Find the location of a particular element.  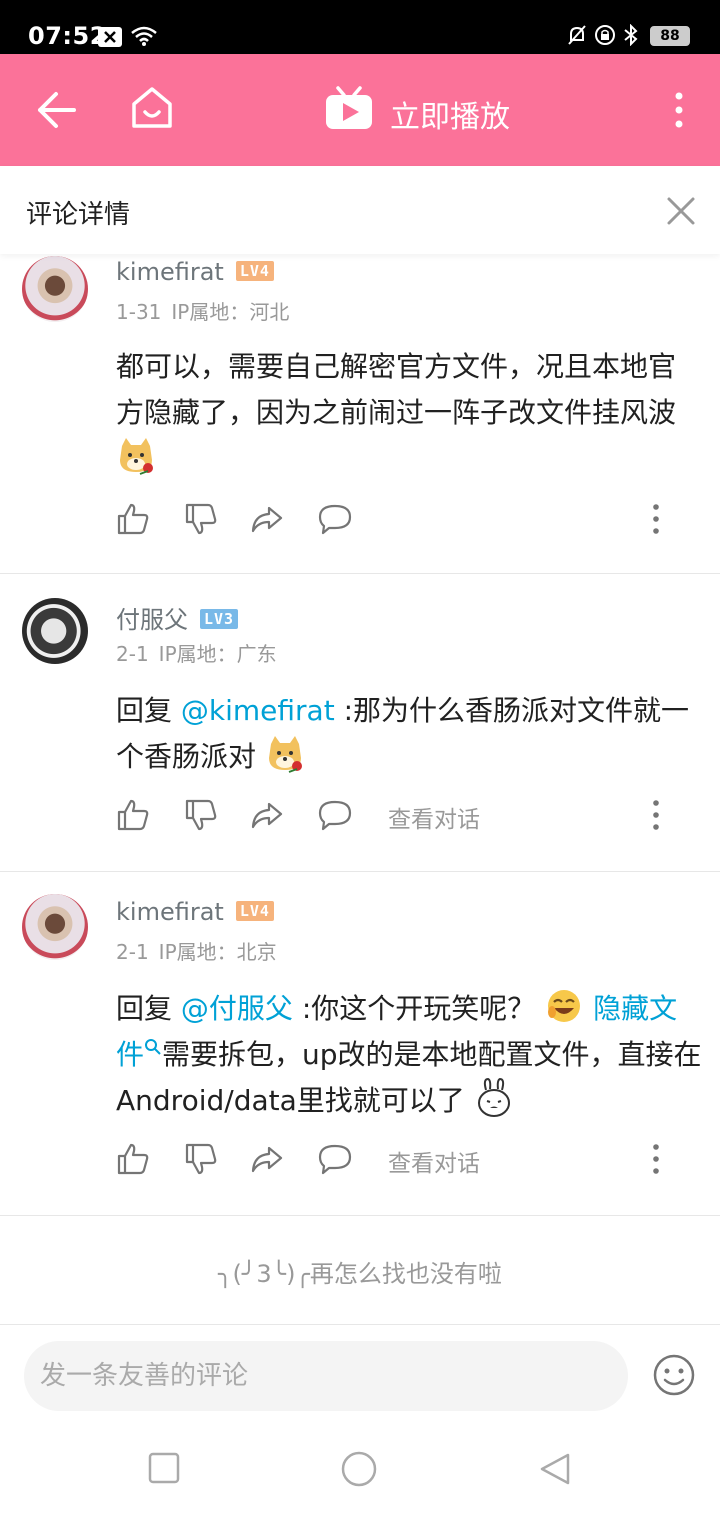

home-nav-icon is located at coordinates (359, 1469).